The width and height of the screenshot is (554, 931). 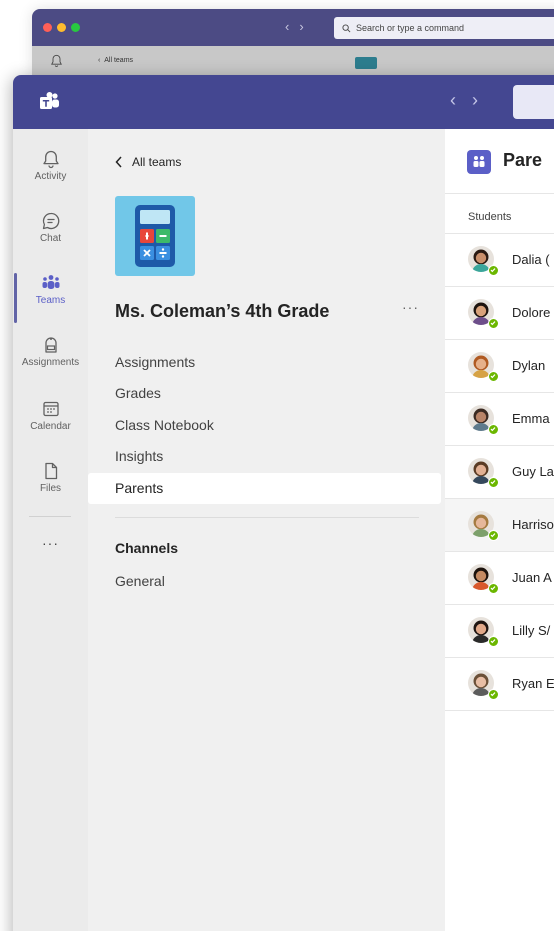 What do you see at coordinates (50, 409) in the screenshot?
I see `calendar-icon` at bounding box center [50, 409].